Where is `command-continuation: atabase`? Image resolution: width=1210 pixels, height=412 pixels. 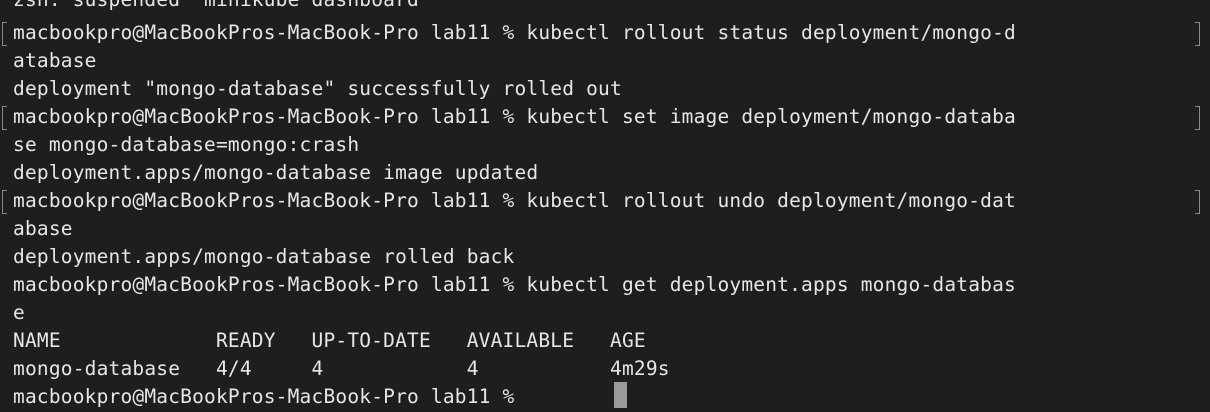 command-continuation: atabase is located at coordinates (55, 60).